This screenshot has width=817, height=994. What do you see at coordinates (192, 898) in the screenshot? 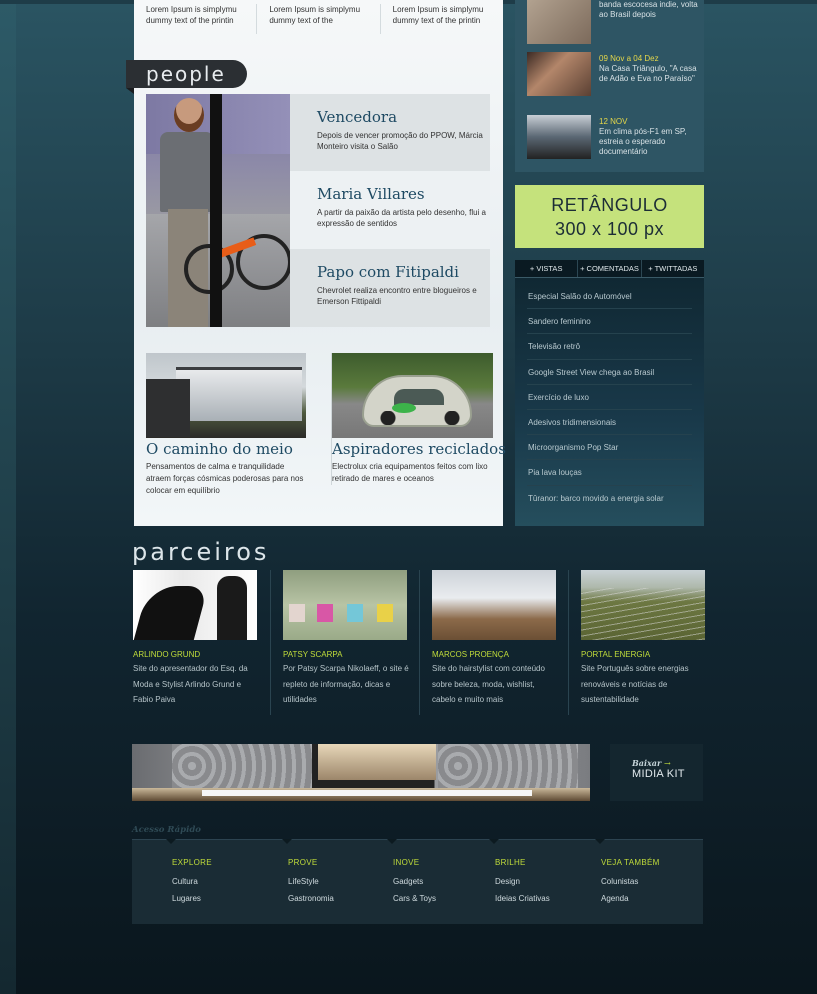
I see `col-link: Lugares` at bounding box center [192, 898].